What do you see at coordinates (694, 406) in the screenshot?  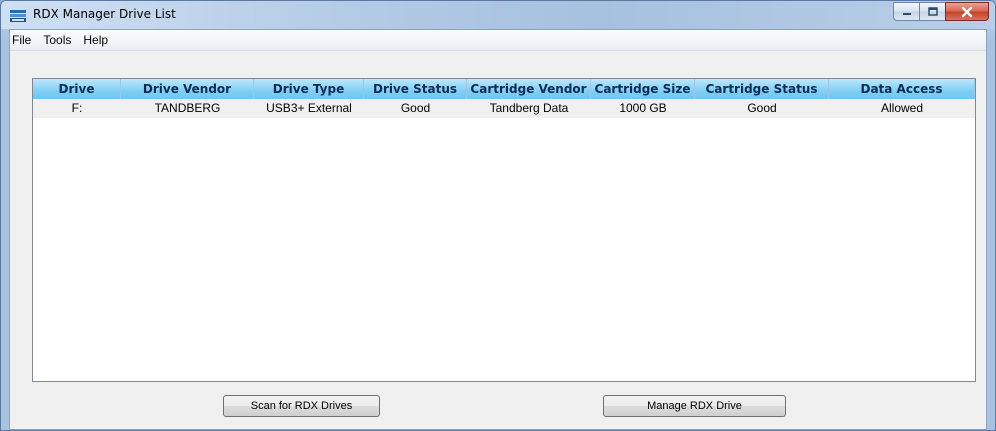 I see `manage-drive-button: Manage RDX Drive` at bounding box center [694, 406].